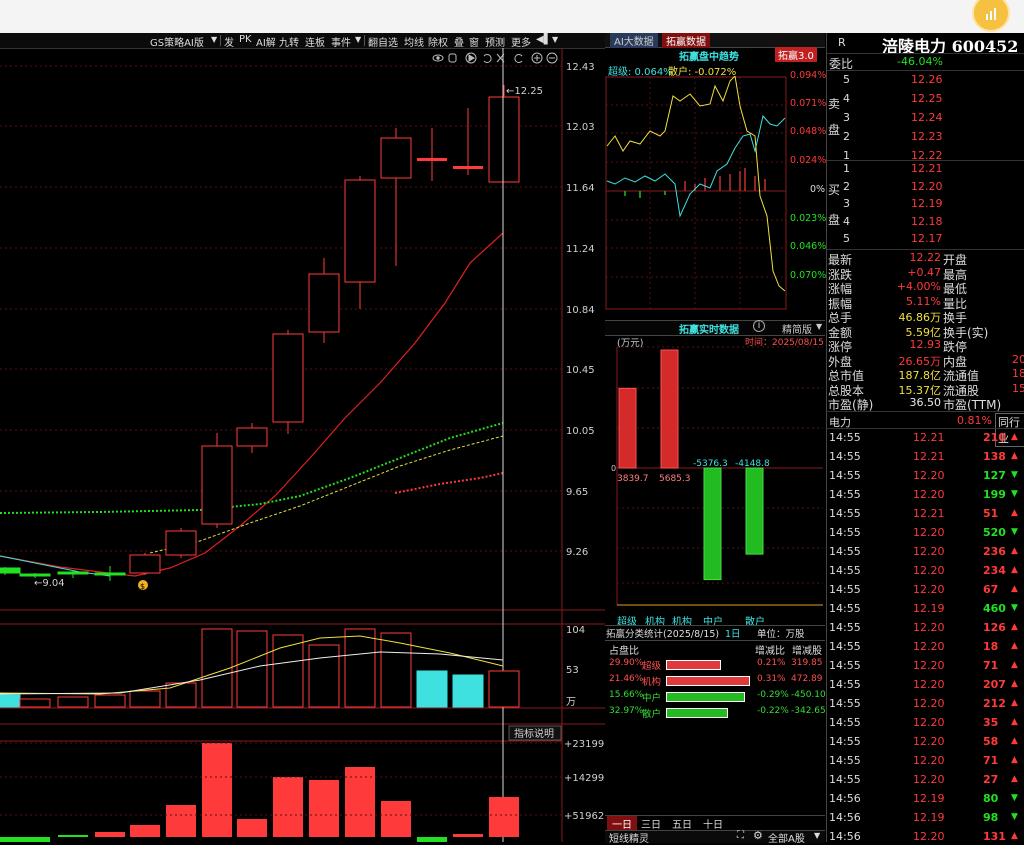 This screenshot has height=845, width=1024. Describe the element at coordinates (808, 218) in the screenshot. I see `intraday-pct: 0.023%` at that location.